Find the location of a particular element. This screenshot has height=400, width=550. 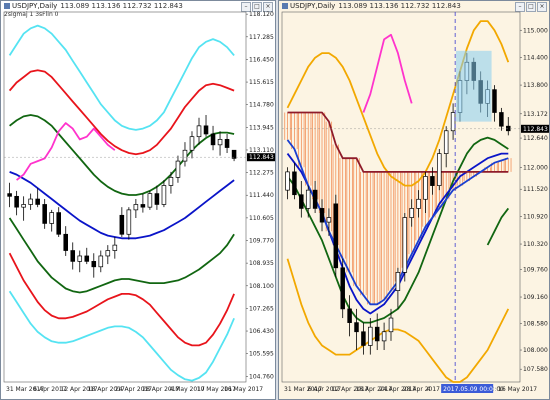

right-x-tick-label: 4 is located at coordinates (429, 389).